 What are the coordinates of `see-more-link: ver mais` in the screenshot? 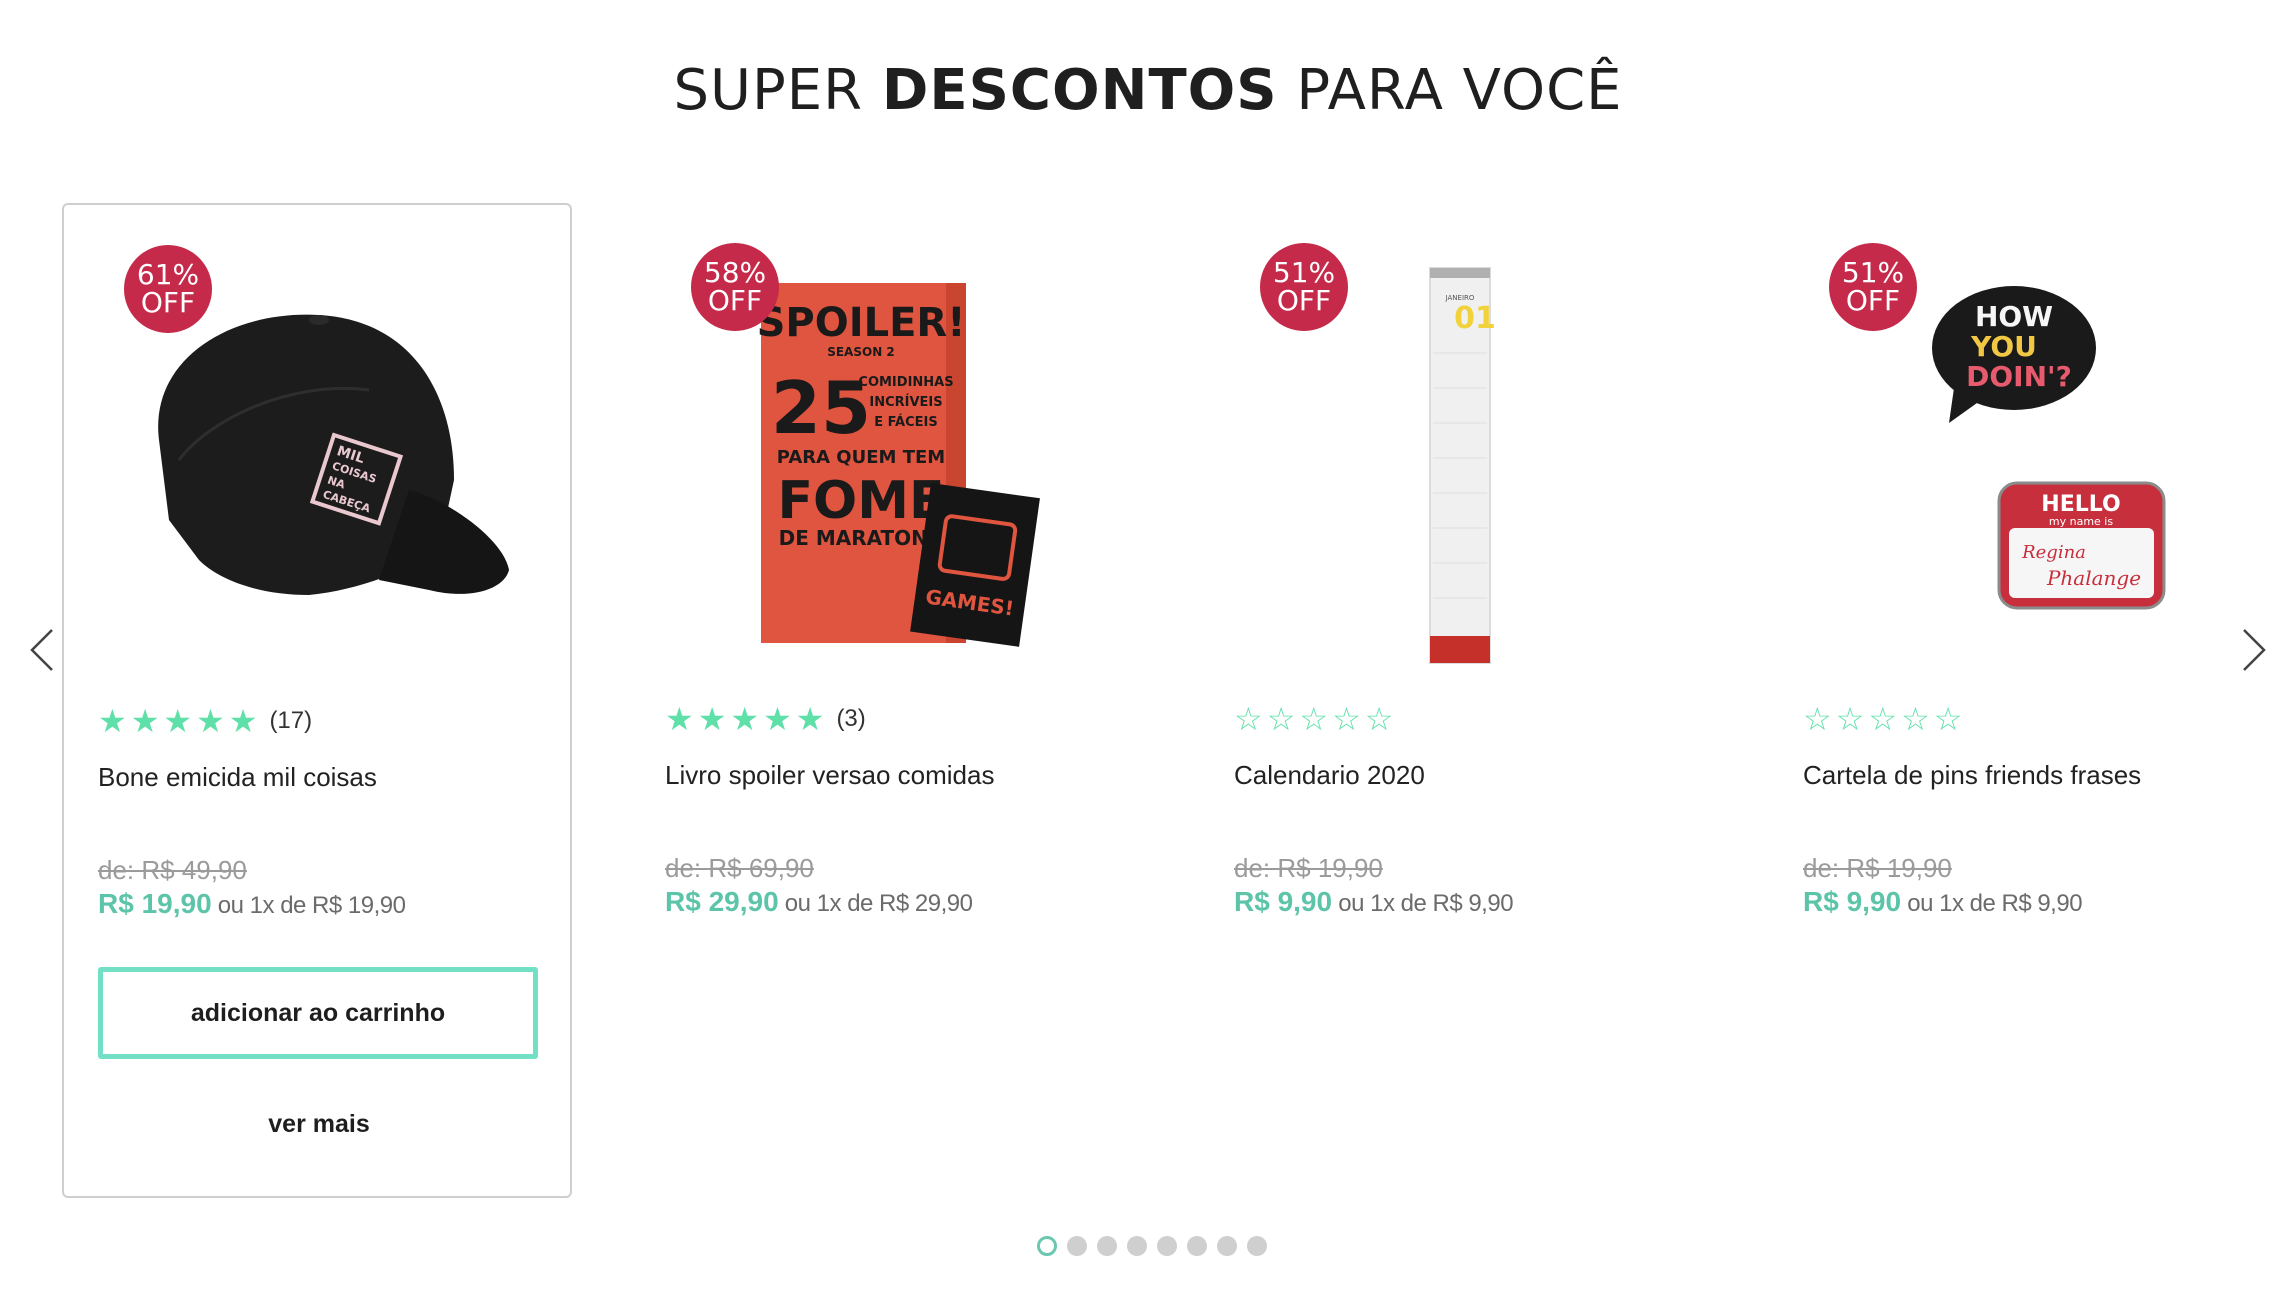 It's located at (319, 1124).